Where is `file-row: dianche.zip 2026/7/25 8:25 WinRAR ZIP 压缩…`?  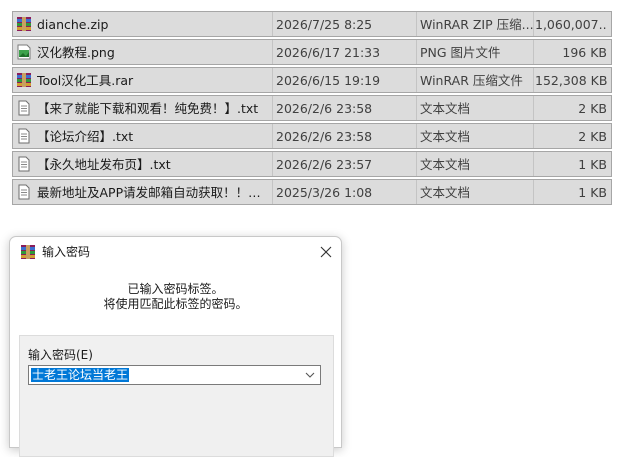
file-row: dianche.zip 2026/7/25 8:25 WinRAR ZIP 压缩… is located at coordinates (312, 24).